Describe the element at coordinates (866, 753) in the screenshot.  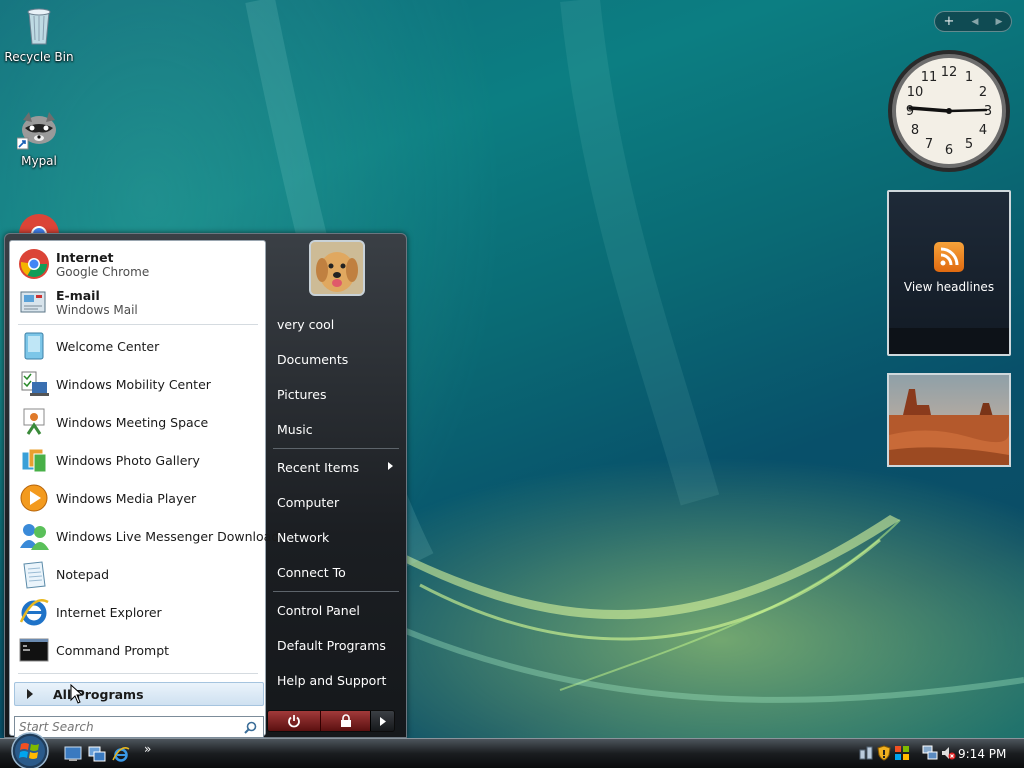
I see `network-status-icon` at that location.